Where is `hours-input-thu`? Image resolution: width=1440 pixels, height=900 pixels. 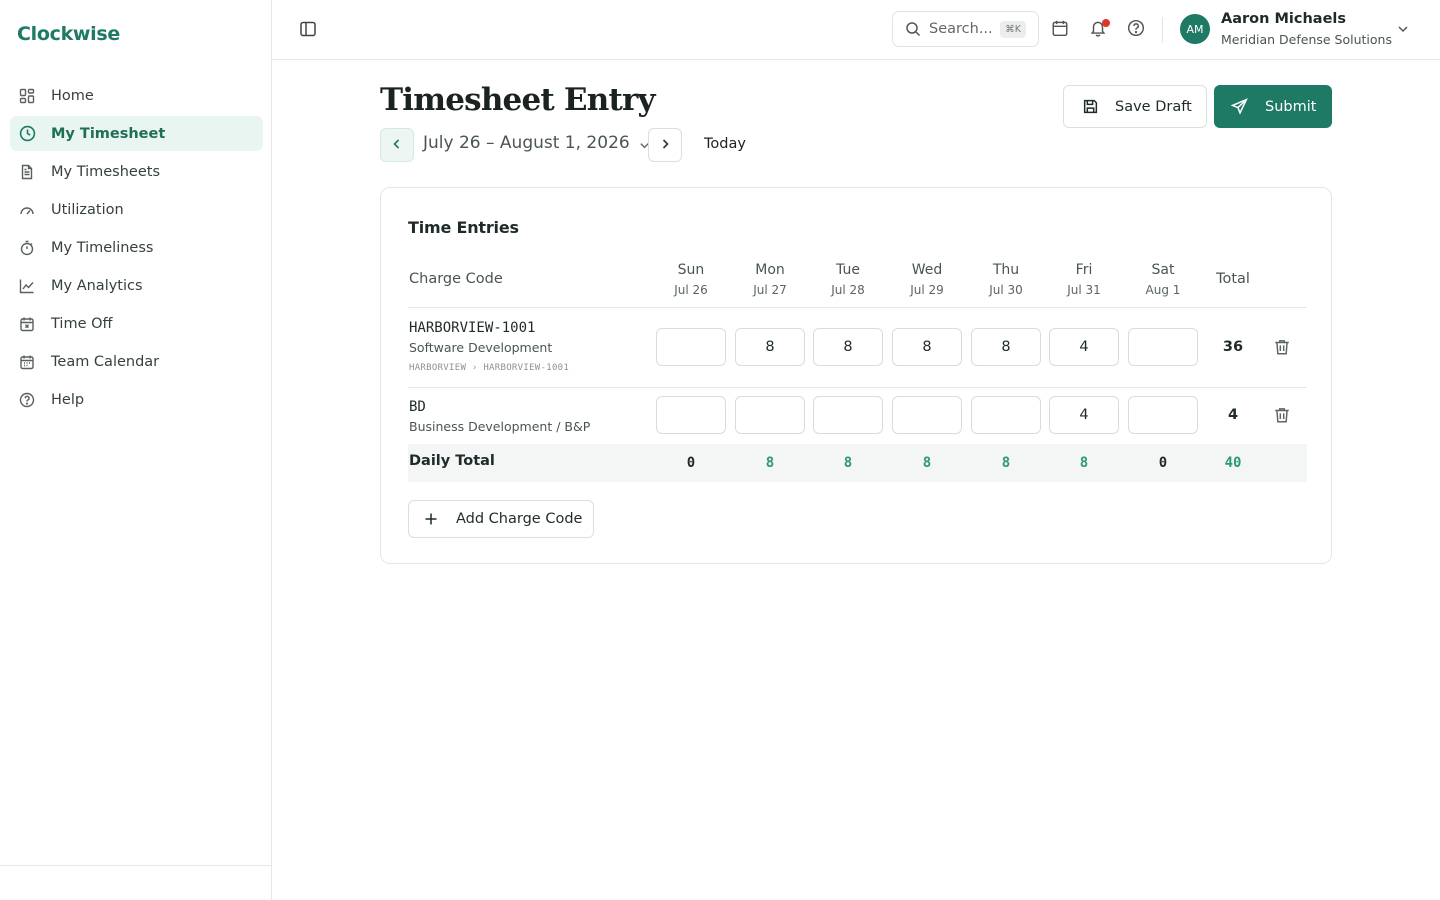
hours-input-thu is located at coordinates (1006, 415).